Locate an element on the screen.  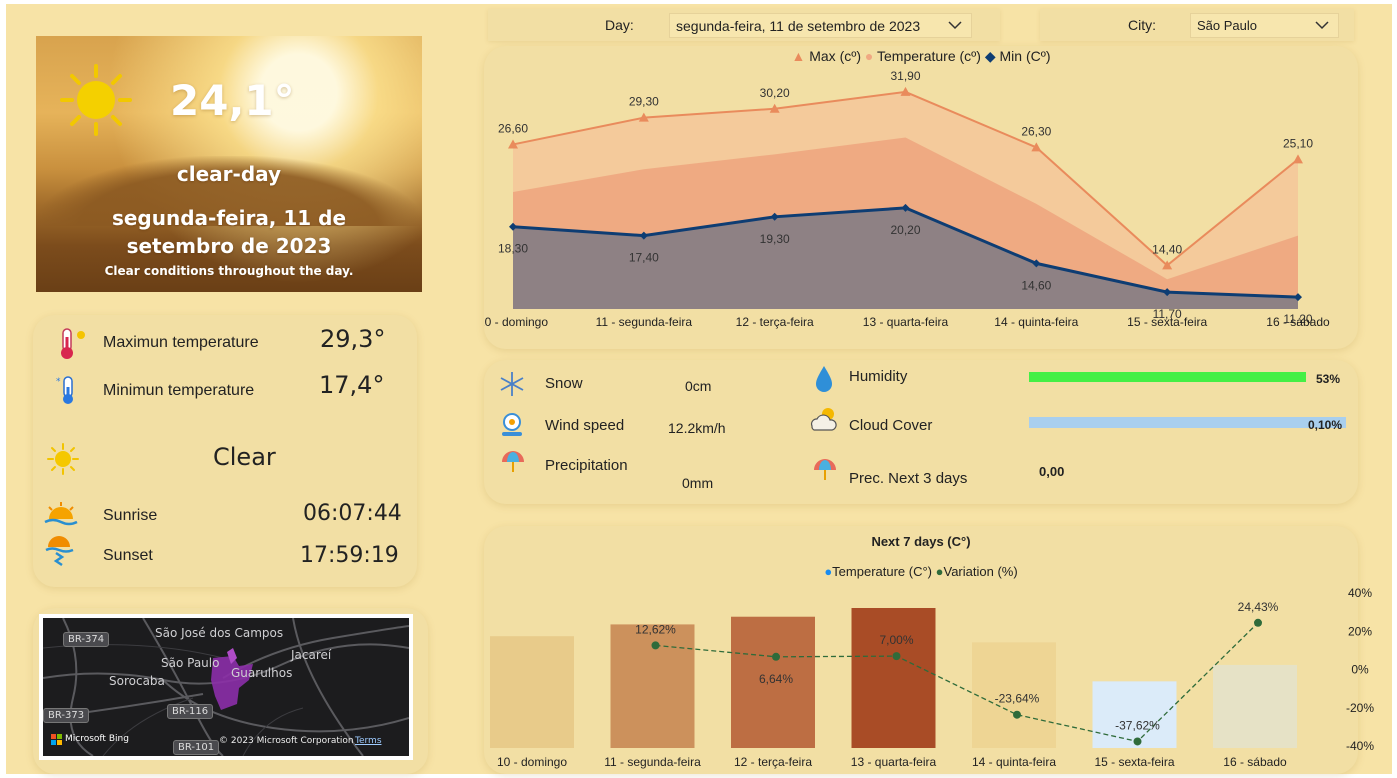
min-data-label: 20,20 is located at coordinates (905, 230).